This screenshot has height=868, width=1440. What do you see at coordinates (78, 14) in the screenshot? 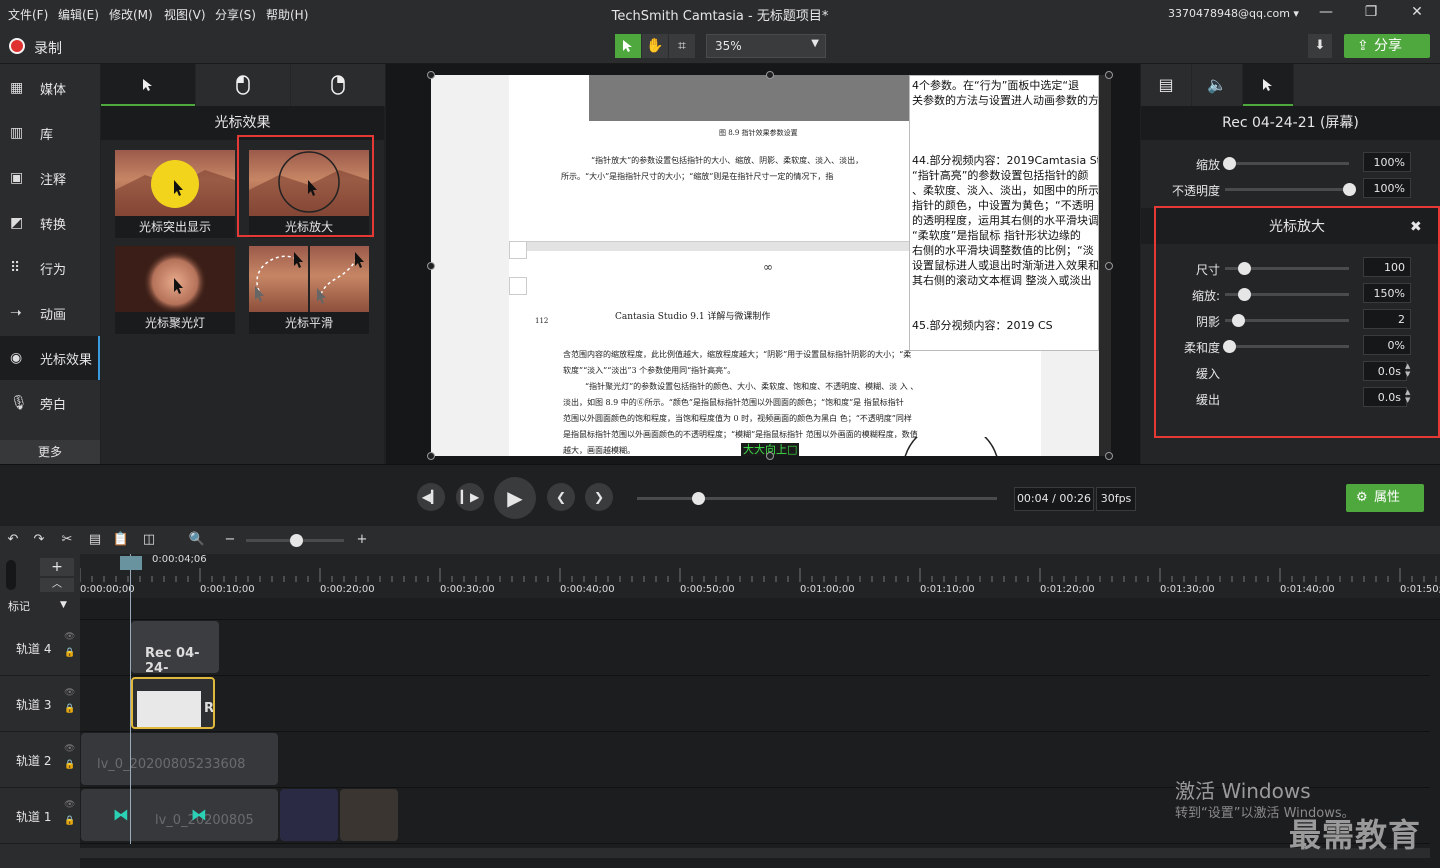
I see `menu-edit: 编辑(E)` at bounding box center [78, 14].